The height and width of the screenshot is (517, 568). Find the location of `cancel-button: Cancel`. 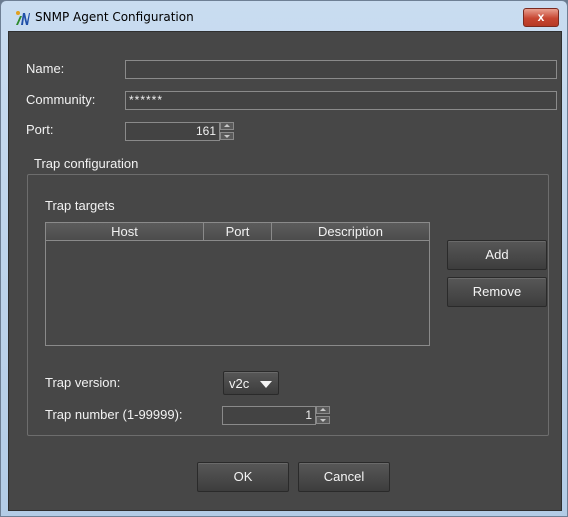

cancel-button: Cancel is located at coordinates (344, 477).